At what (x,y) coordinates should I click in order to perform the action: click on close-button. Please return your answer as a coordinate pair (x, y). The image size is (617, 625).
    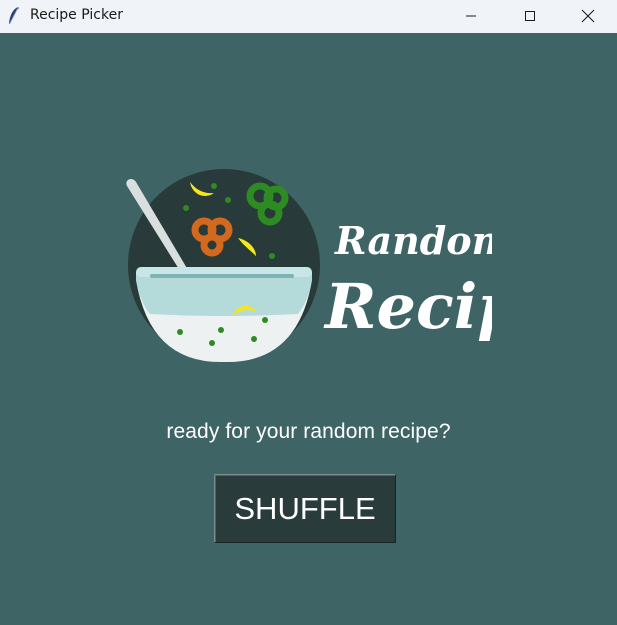
    Looking at the image, I should click on (588, 16).